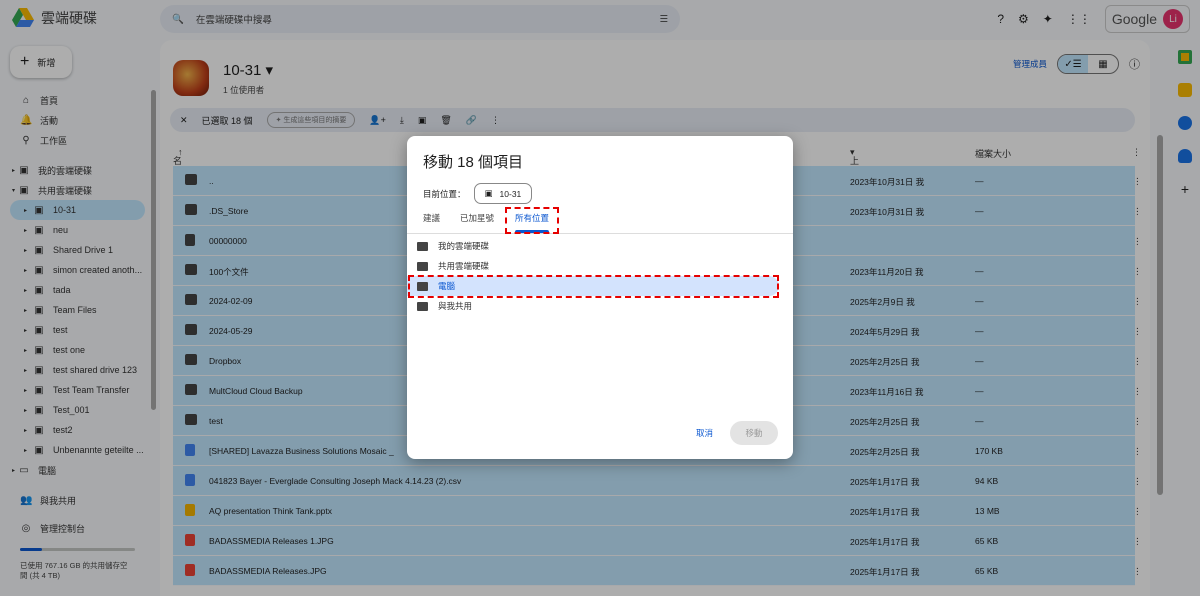 The image size is (1200, 596). What do you see at coordinates (503, 193) in the screenshot?
I see `current-location-chip: ▣ 10-31` at bounding box center [503, 193].